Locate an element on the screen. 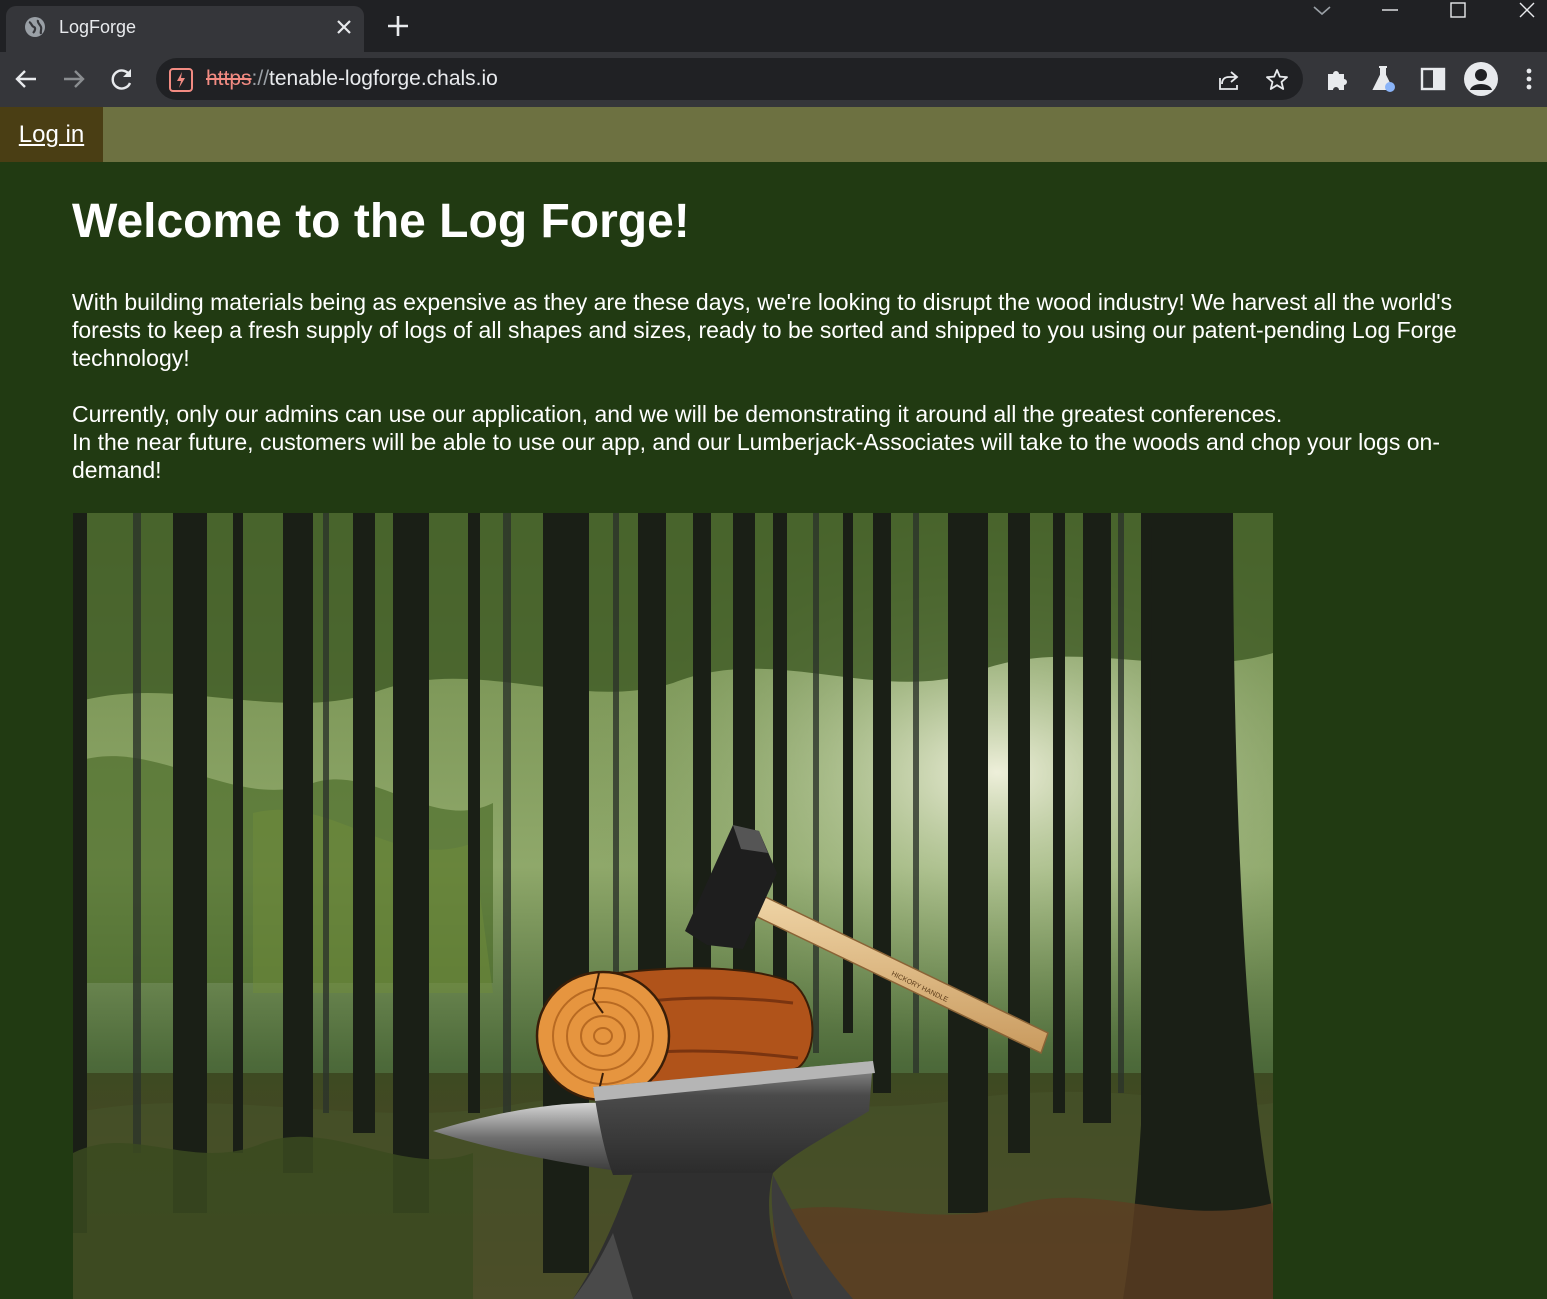 The height and width of the screenshot is (1299, 1547). close-icon is located at coordinates (344, 27).